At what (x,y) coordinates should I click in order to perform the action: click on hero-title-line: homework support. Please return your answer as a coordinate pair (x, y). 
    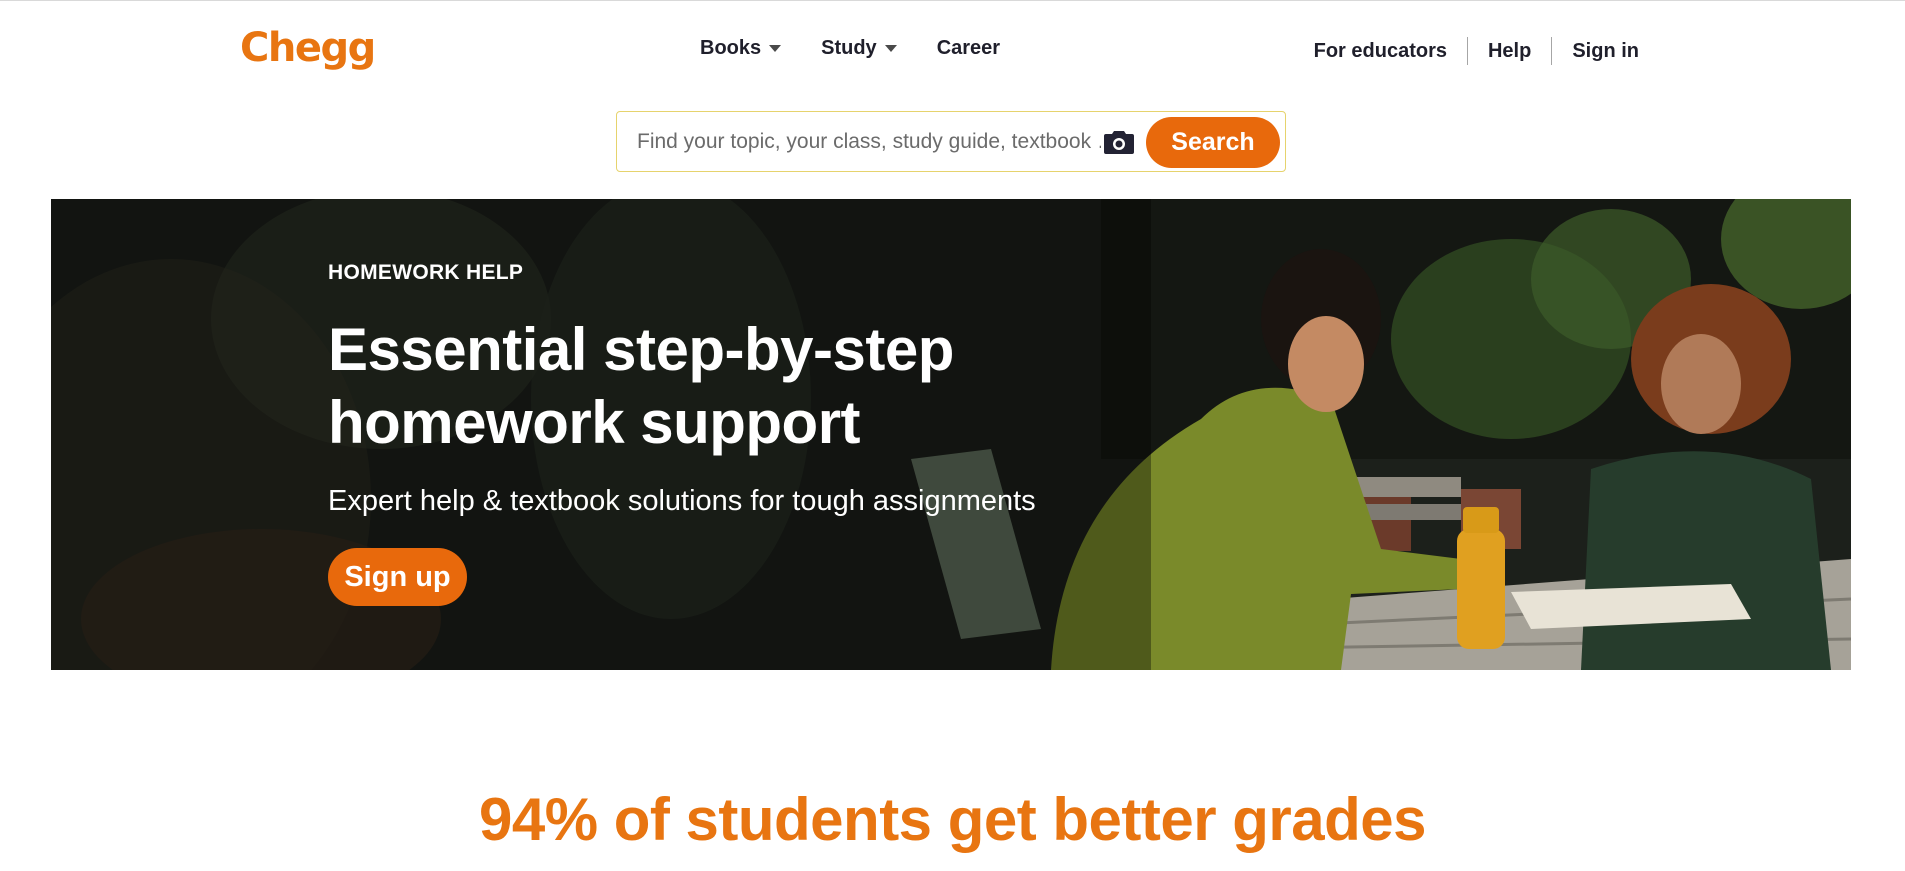
    Looking at the image, I should click on (594, 422).